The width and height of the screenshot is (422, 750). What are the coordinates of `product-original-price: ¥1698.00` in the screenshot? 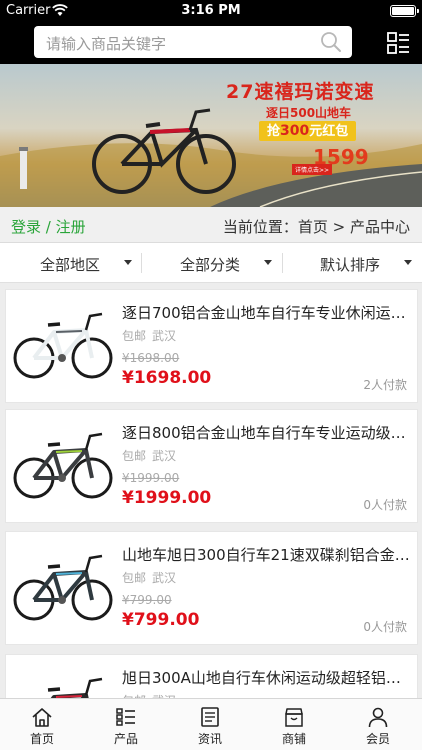 It's located at (151, 358).